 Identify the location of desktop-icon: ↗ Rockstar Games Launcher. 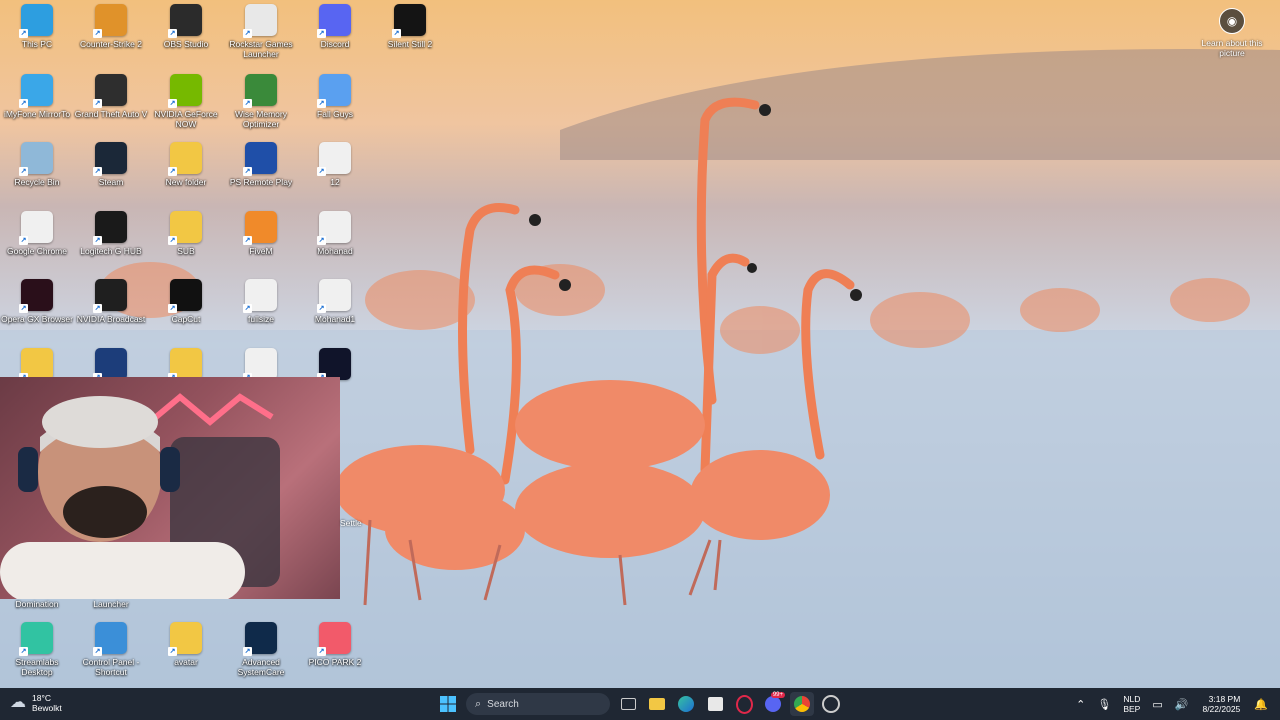
(261, 31).